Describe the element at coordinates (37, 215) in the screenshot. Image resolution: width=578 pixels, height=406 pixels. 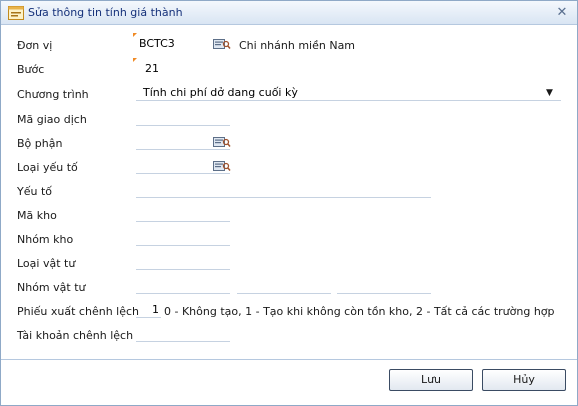
I see `ma-kho-label: Mã kho` at that location.